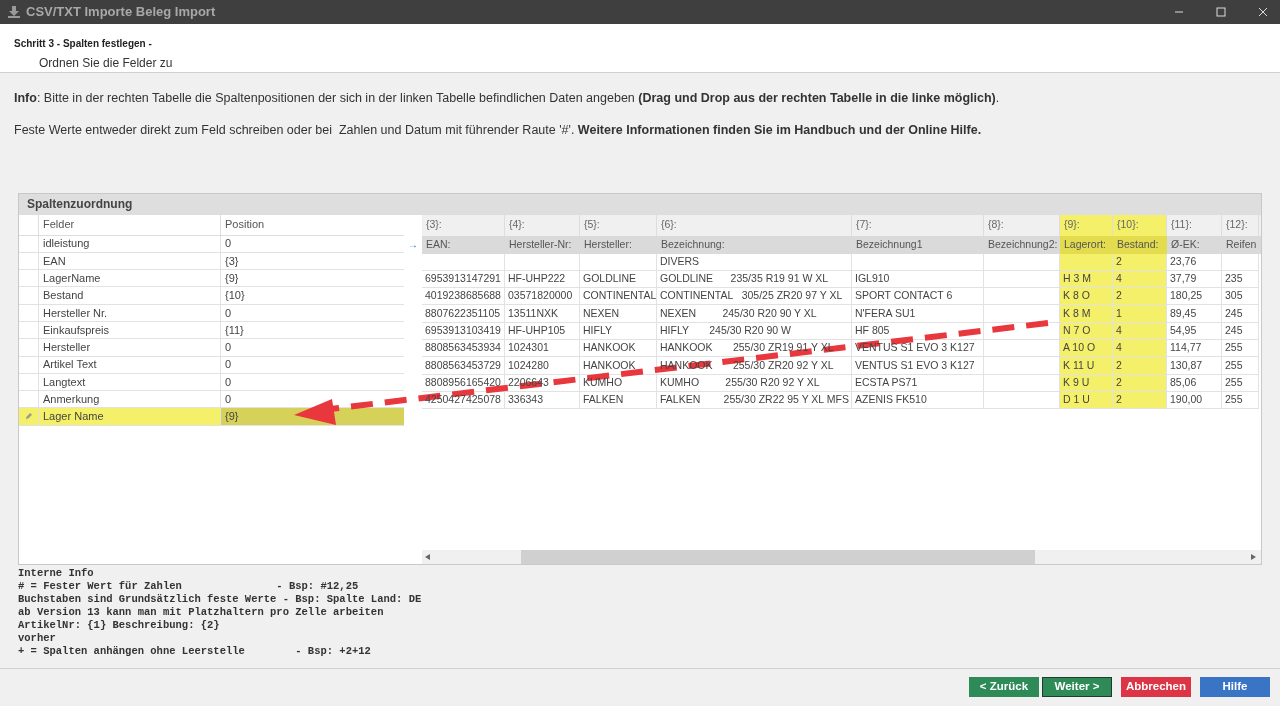  I want to click on column-index: {7}:, so click(918, 225).